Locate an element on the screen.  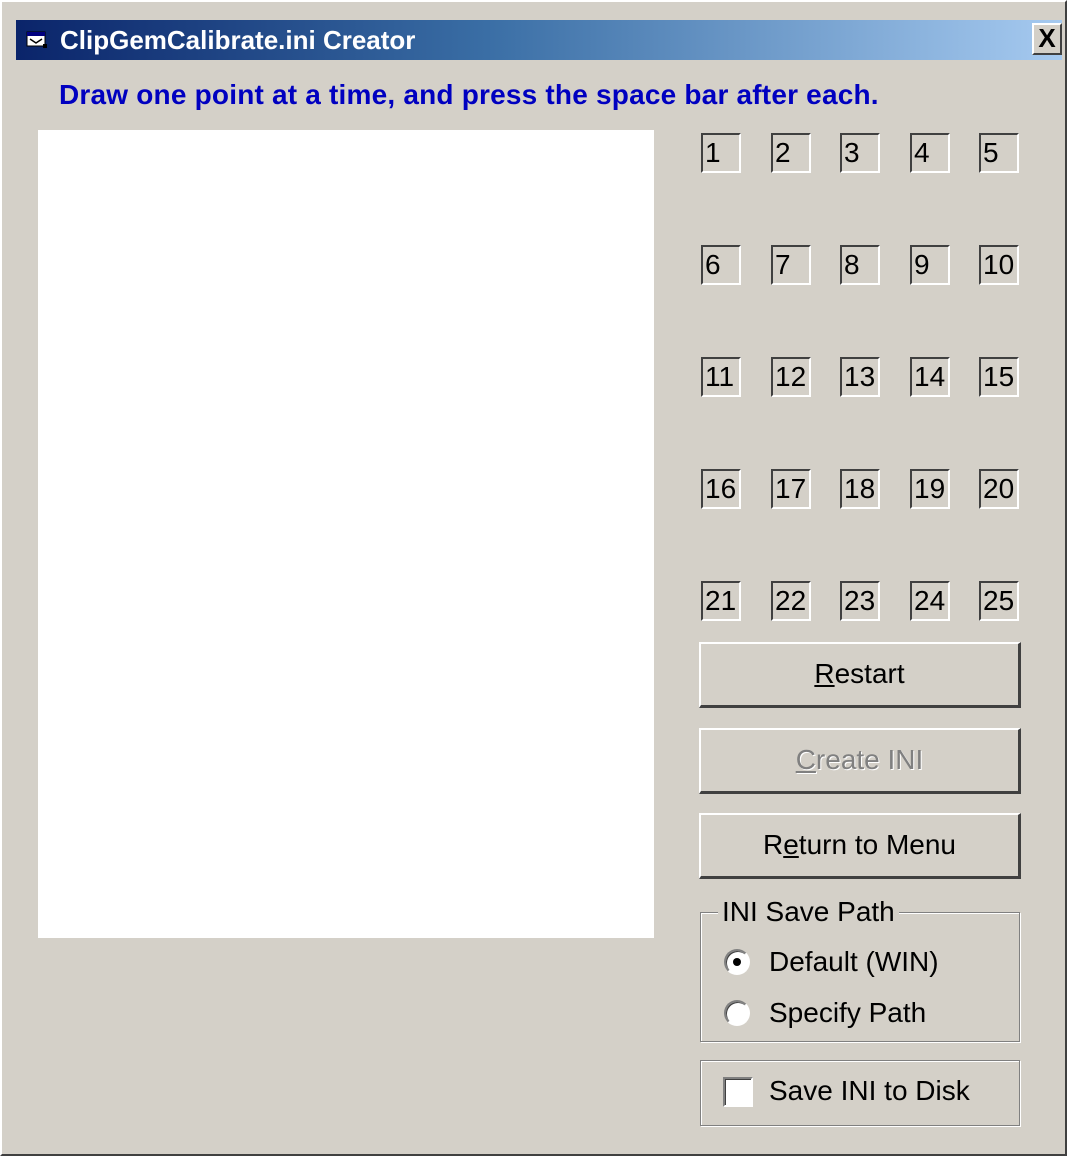
default-win-label: Default (WIN) is located at coordinates (854, 962).